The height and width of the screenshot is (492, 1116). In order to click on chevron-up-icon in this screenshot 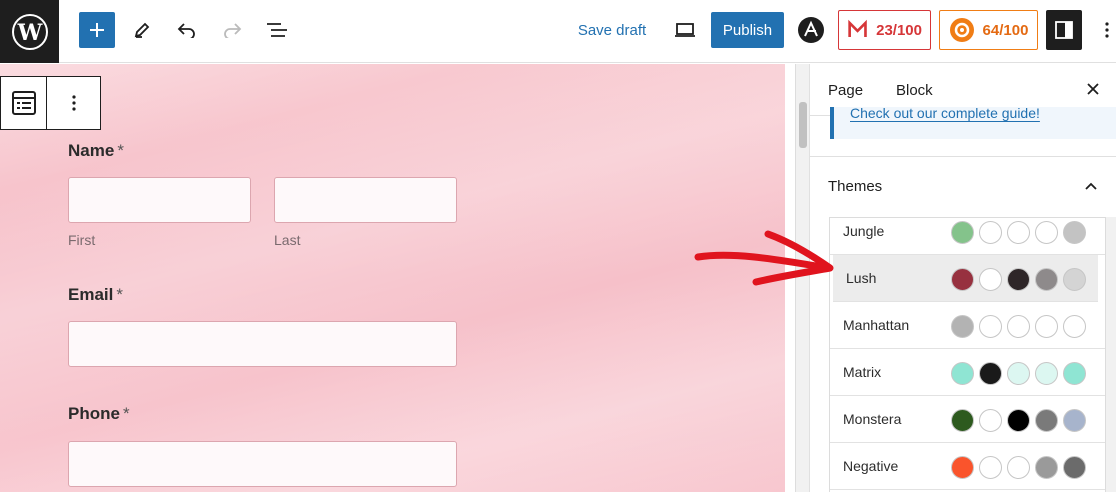, I will do `click(1091, 186)`.